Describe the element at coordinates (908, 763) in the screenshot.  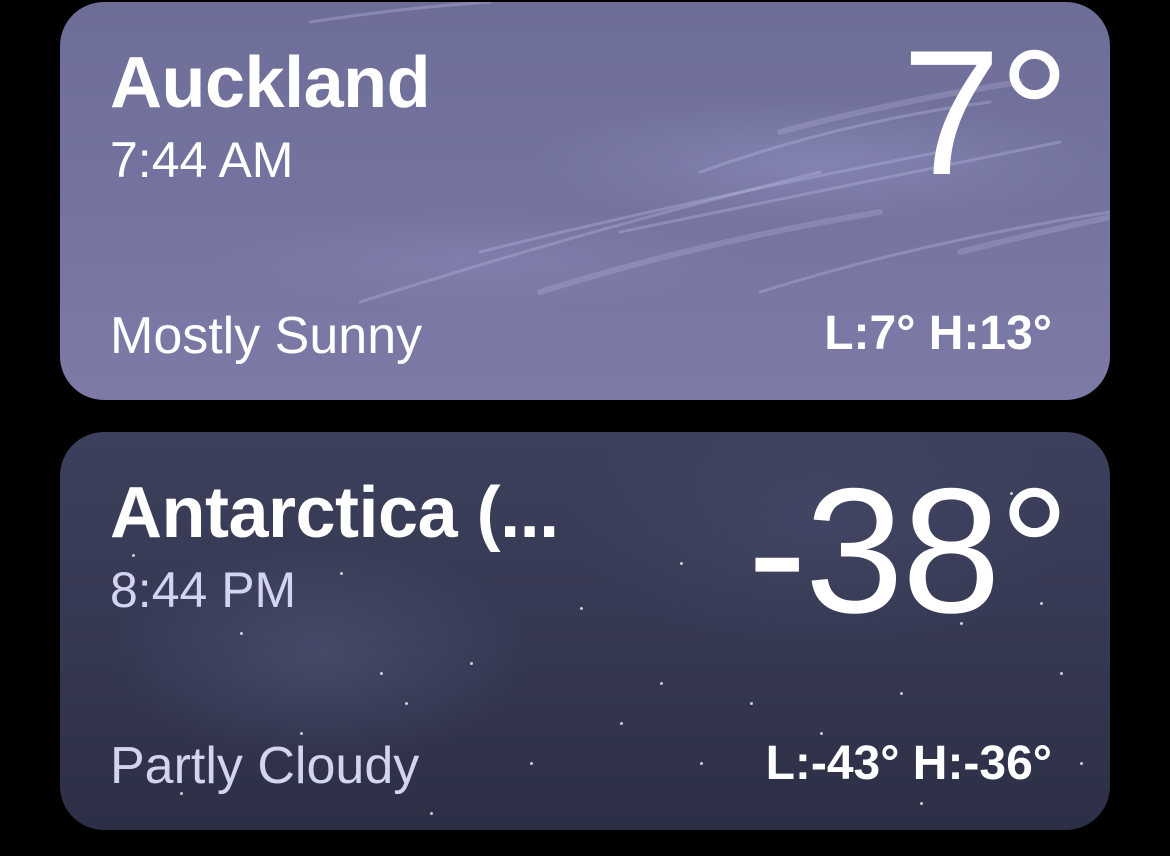
I see `low-high-temperature: L:-43° H:-36°` at that location.